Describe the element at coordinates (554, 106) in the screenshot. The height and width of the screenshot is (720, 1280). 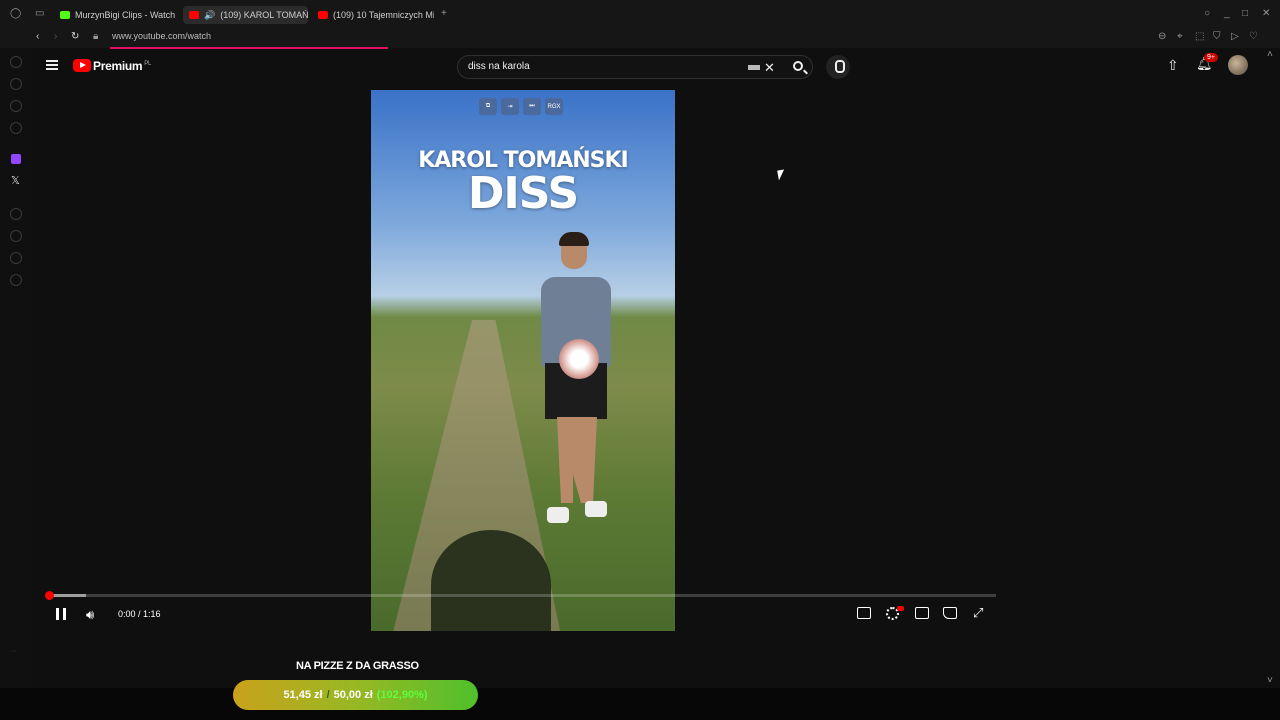
I see `rgx-button: RGX` at that location.